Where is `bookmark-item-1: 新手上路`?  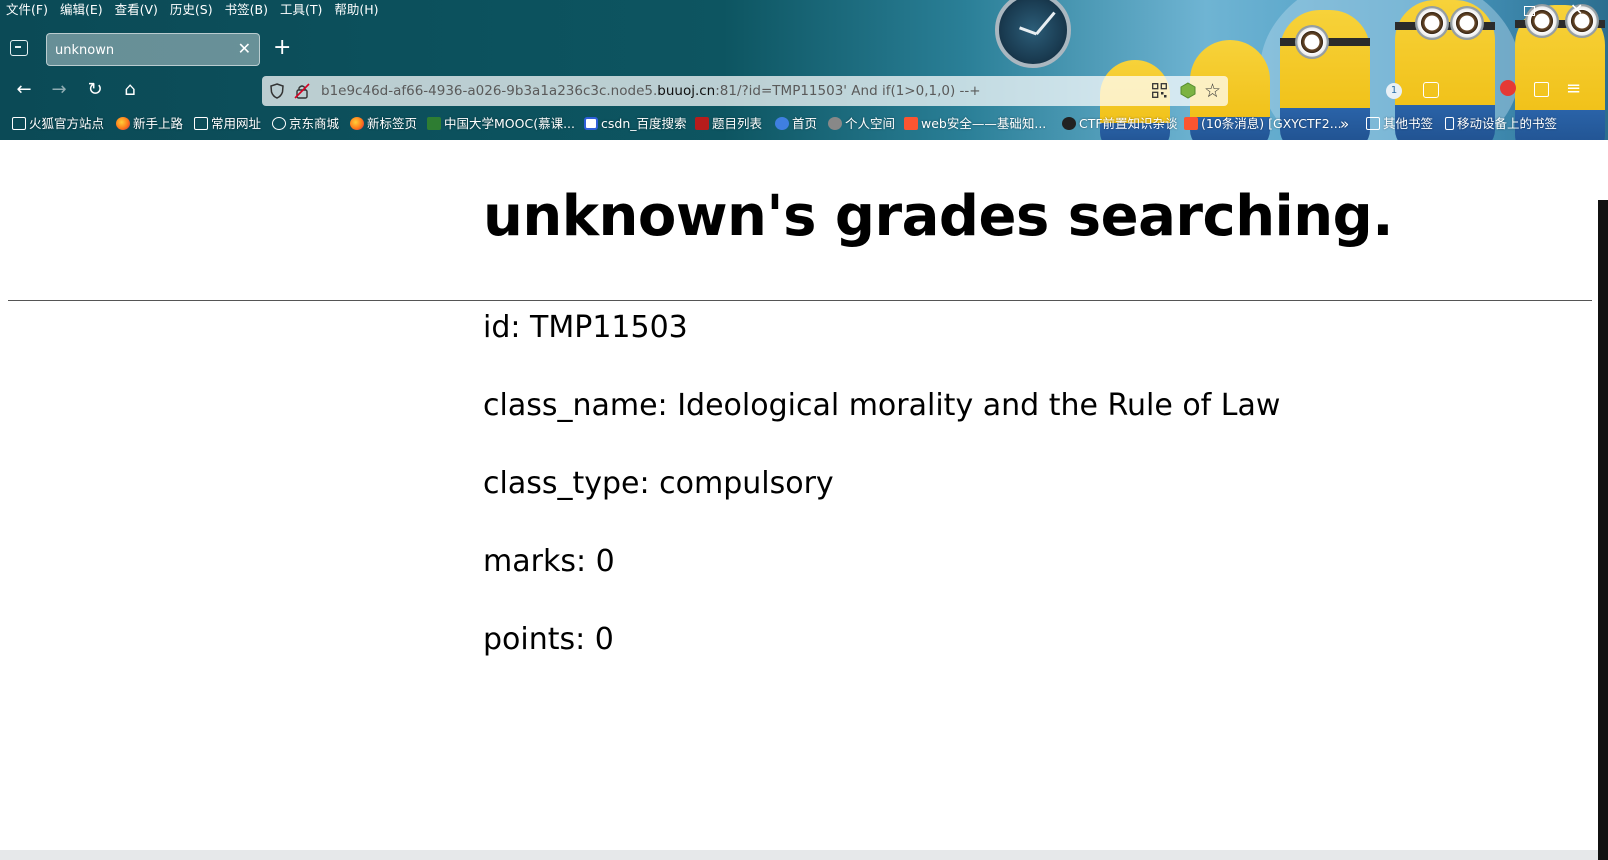 bookmark-item-1: 新手上路 is located at coordinates (149, 124).